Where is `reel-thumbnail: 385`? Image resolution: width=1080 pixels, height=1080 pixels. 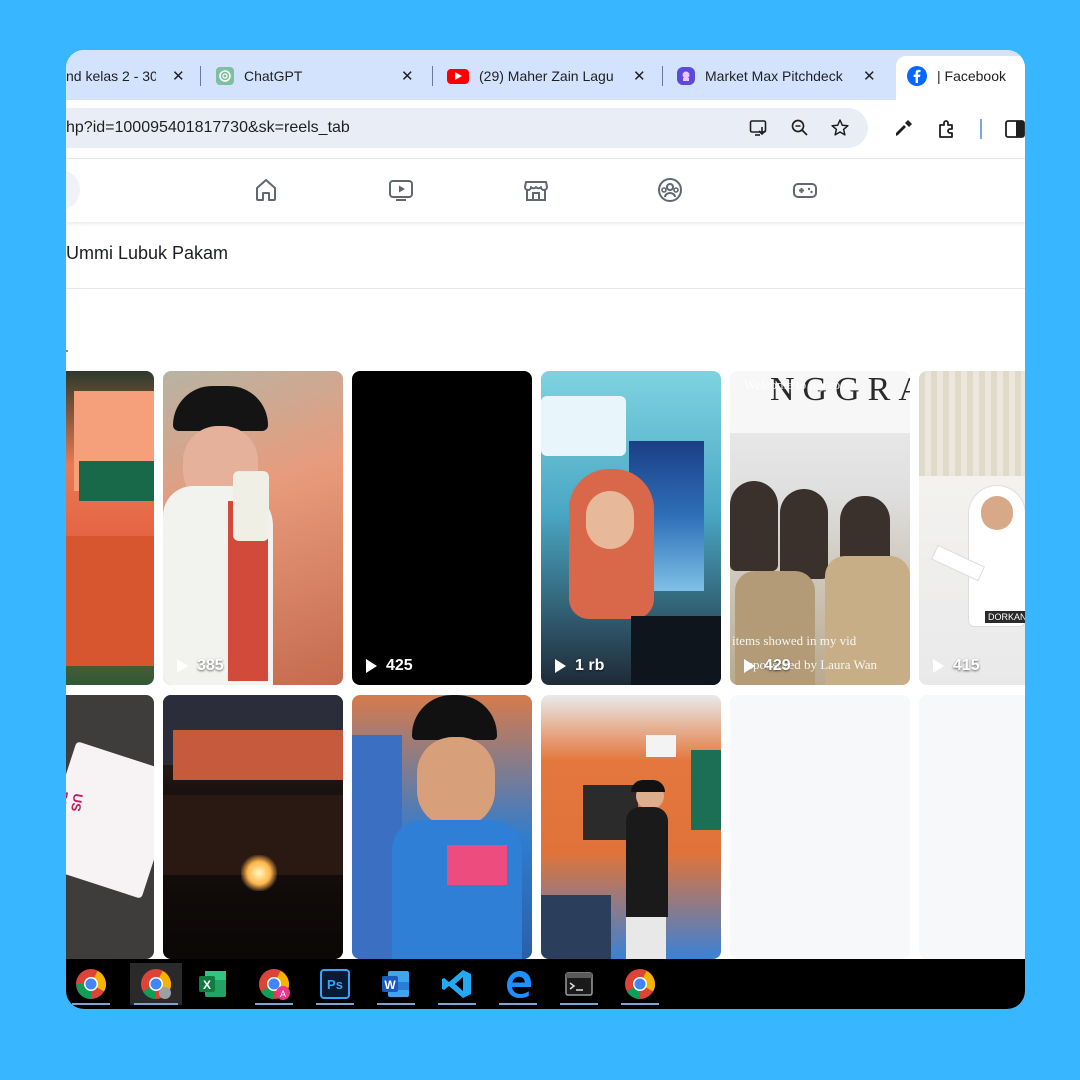
reel-thumbnail: 385 is located at coordinates (253, 528).